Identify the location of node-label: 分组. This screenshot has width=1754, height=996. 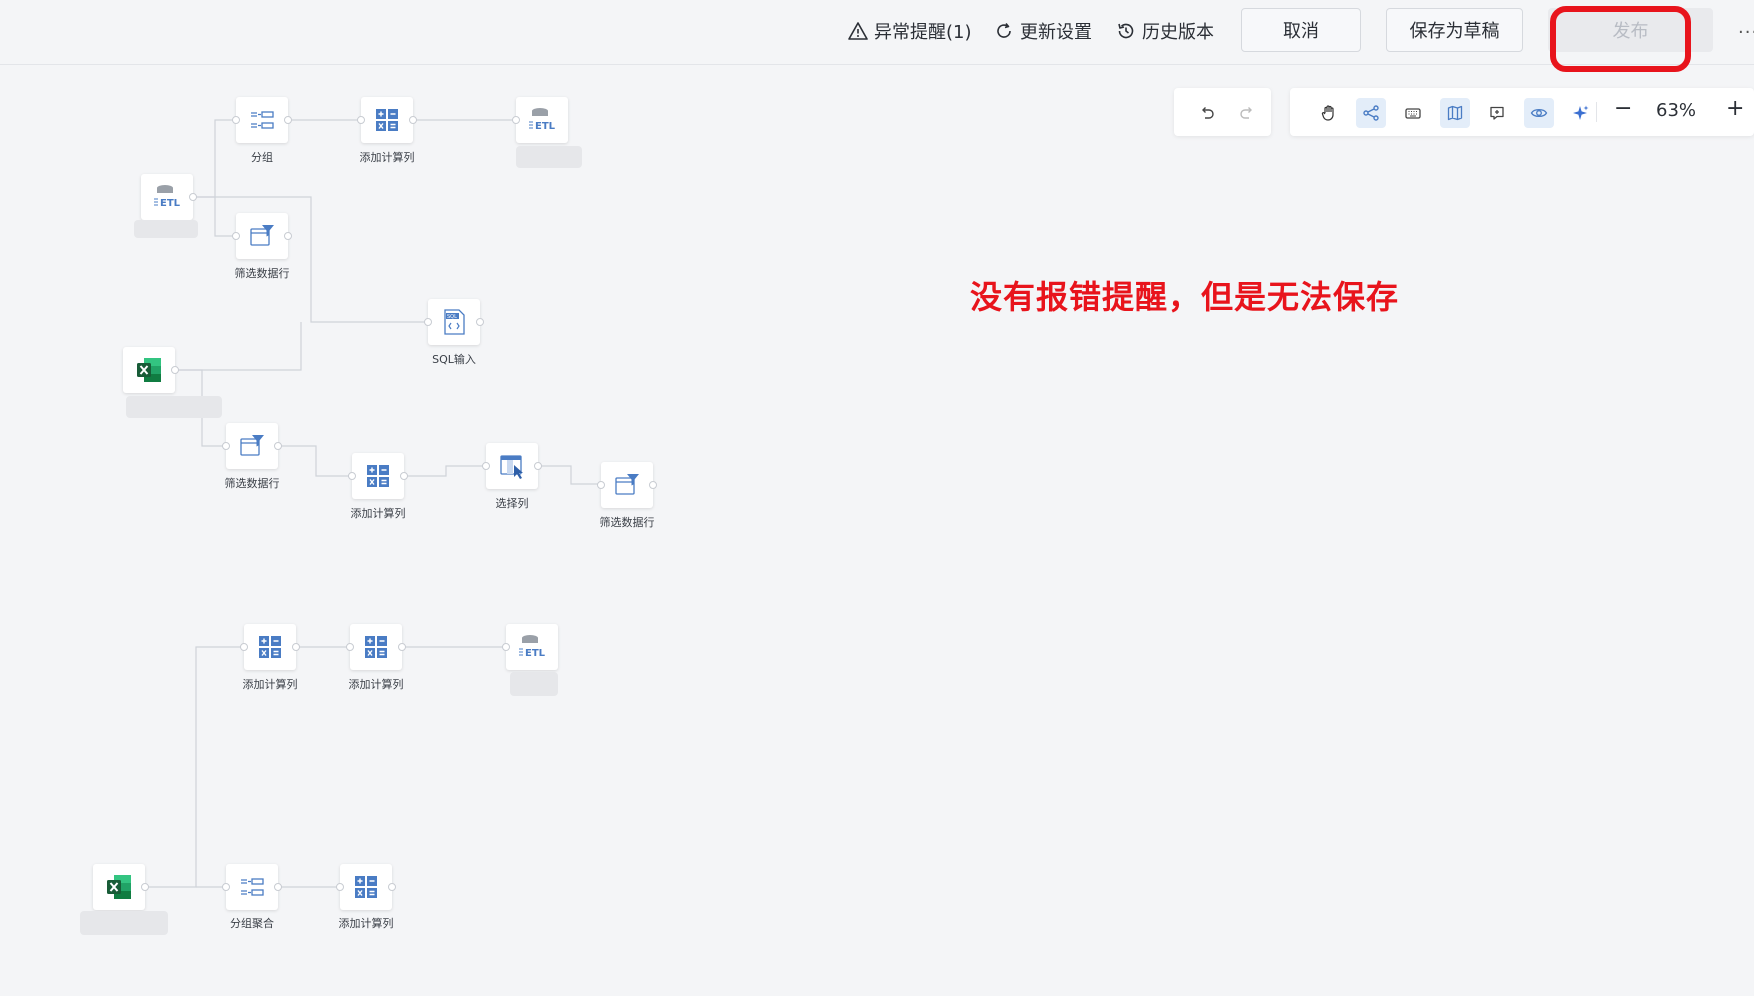
(262, 157).